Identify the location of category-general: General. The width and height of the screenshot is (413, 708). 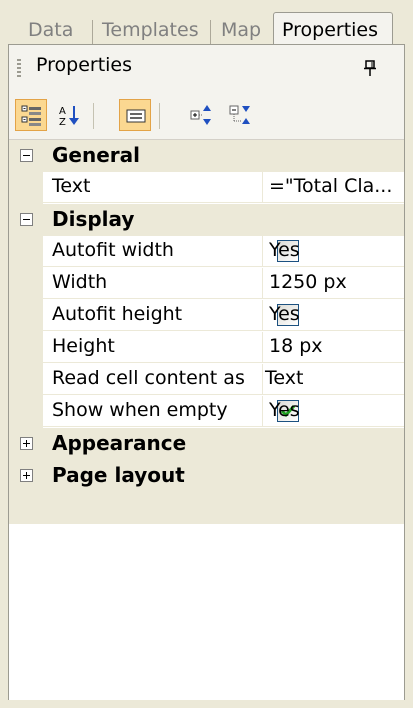
(206, 156).